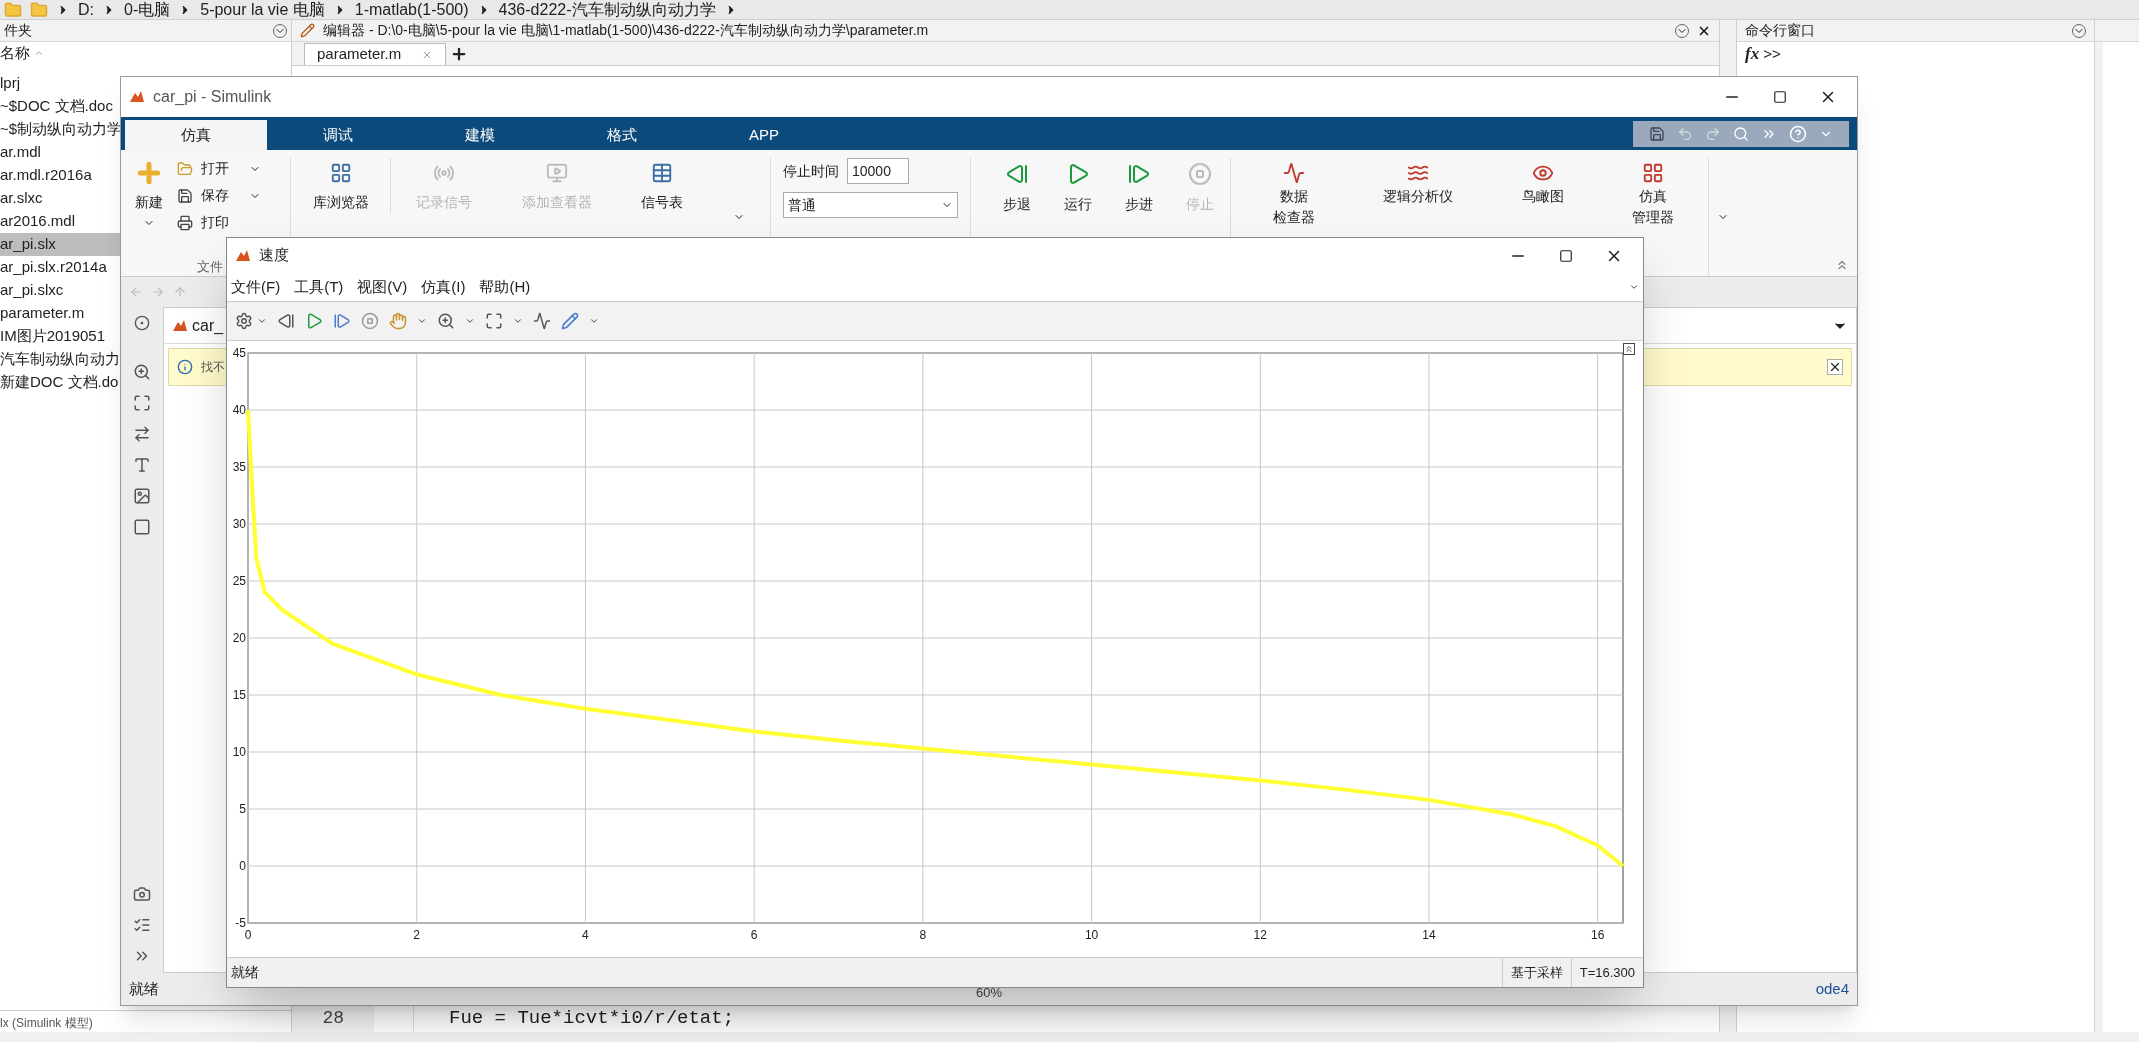  What do you see at coordinates (1752, 54) in the screenshot?
I see `function-label: fx` at bounding box center [1752, 54].